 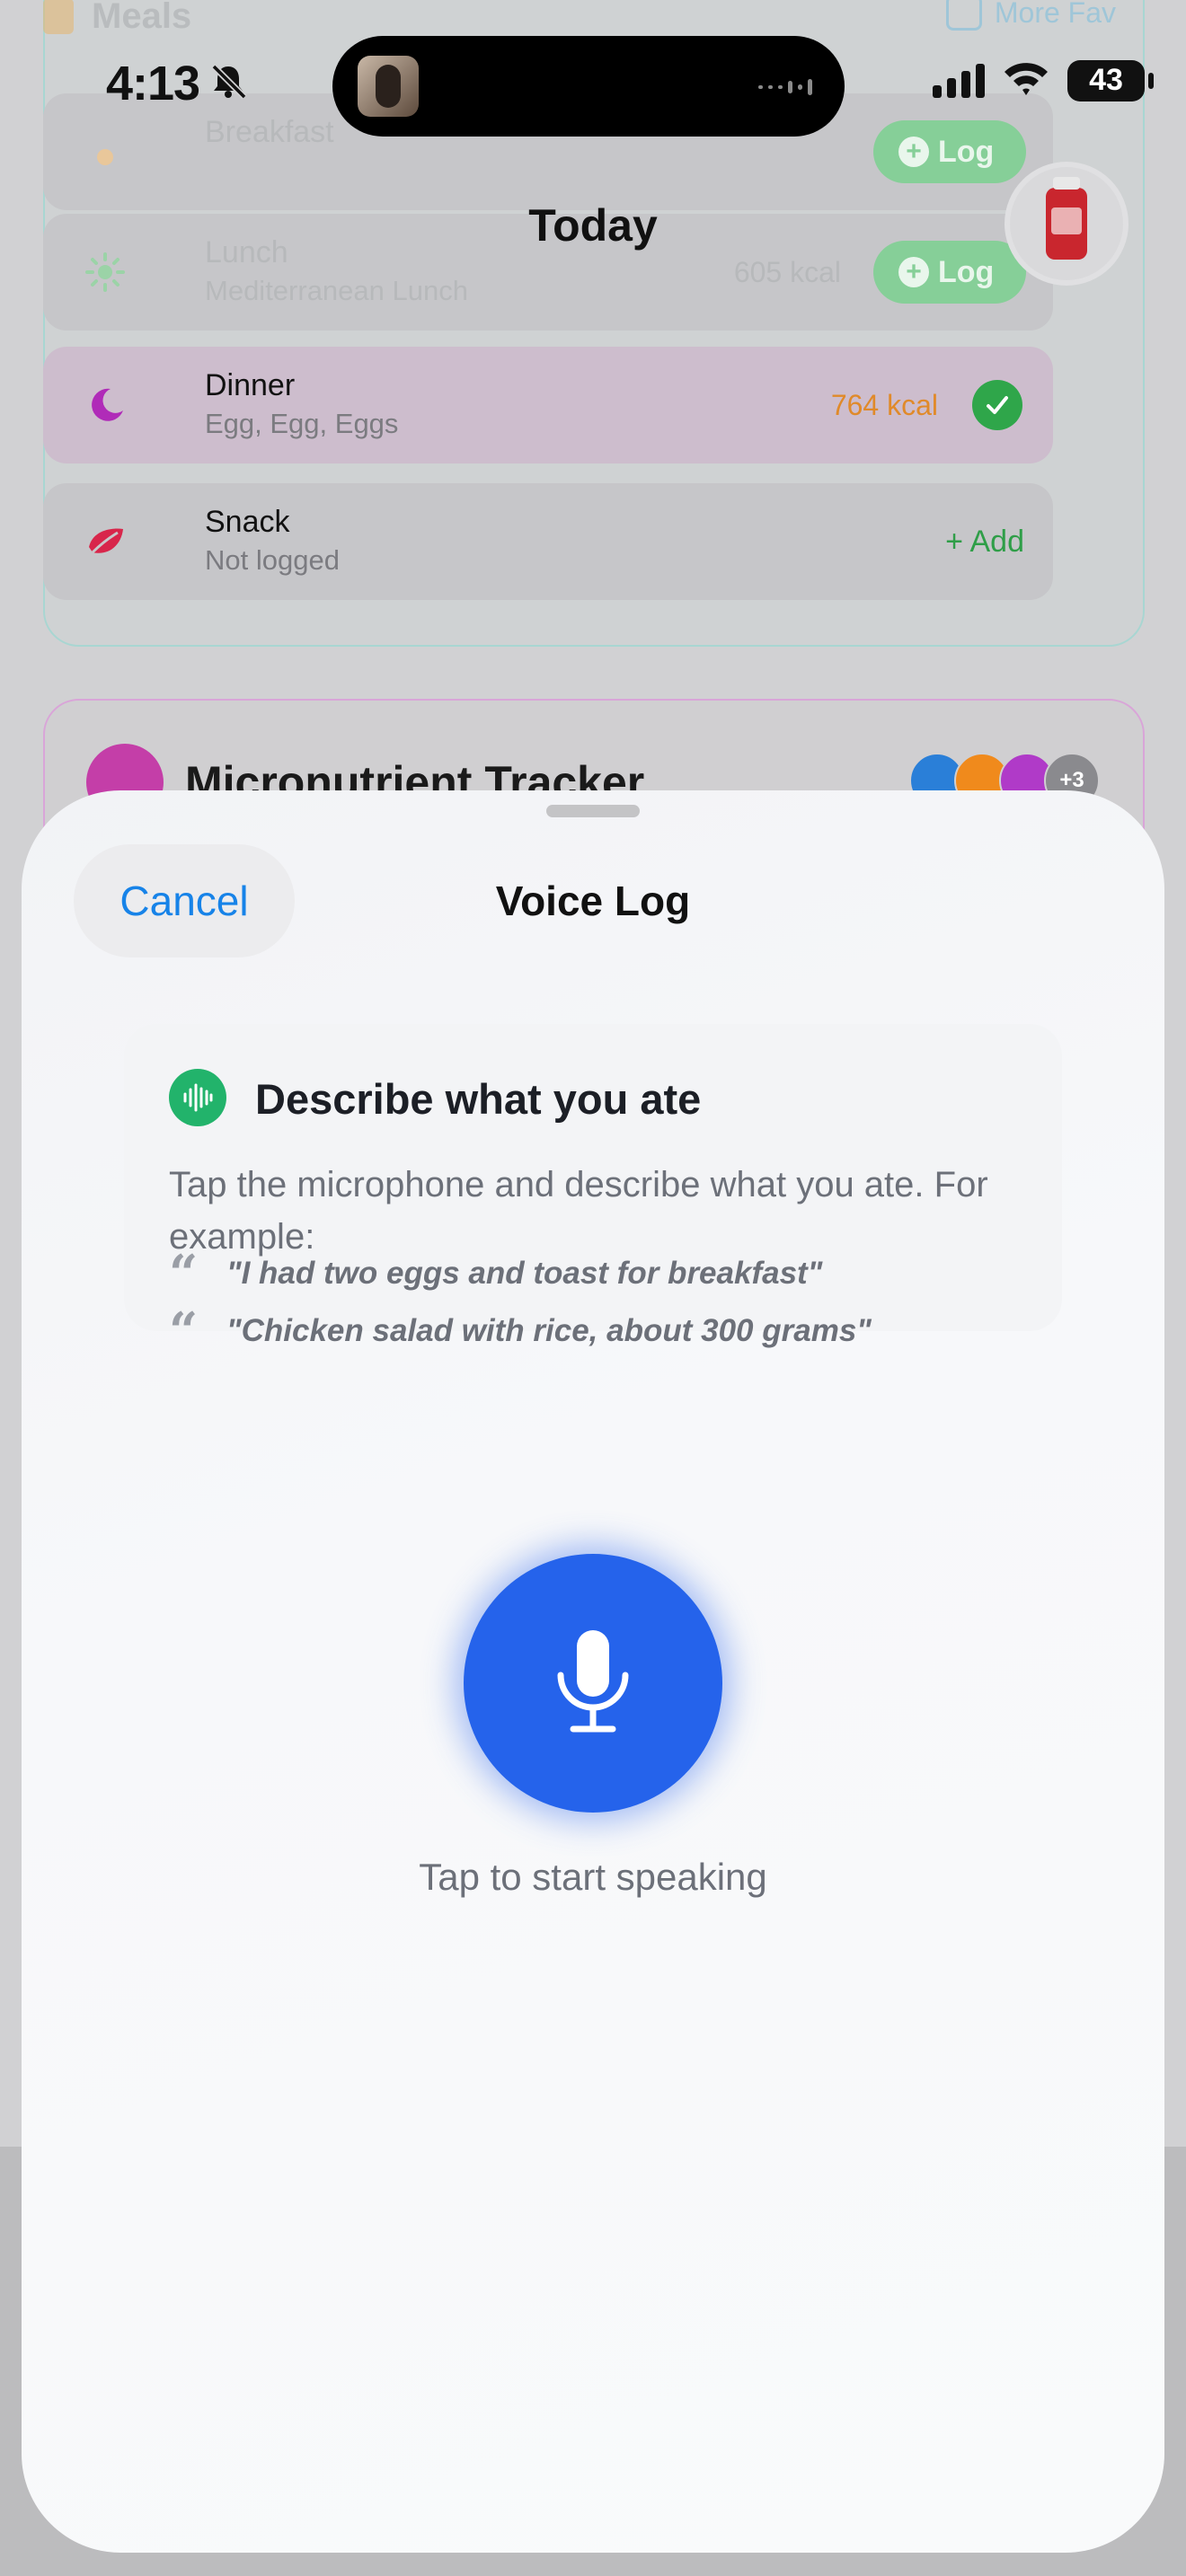 What do you see at coordinates (302, 423) in the screenshot?
I see `meal-subtitle: Egg, Egg, Eggs` at bounding box center [302, 423].